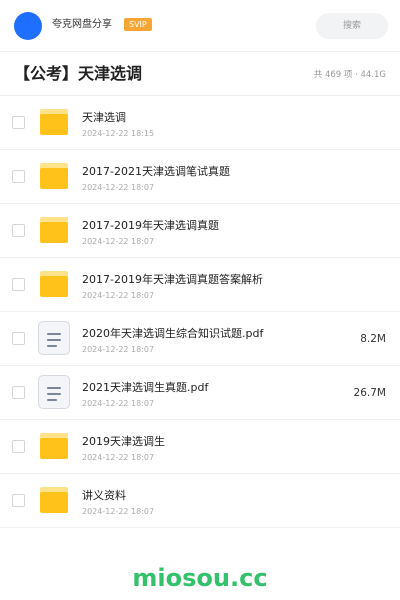  Describe the element at coordinates (373, 339) in the screenshot. I see `file-size: 8.2M` at that location.